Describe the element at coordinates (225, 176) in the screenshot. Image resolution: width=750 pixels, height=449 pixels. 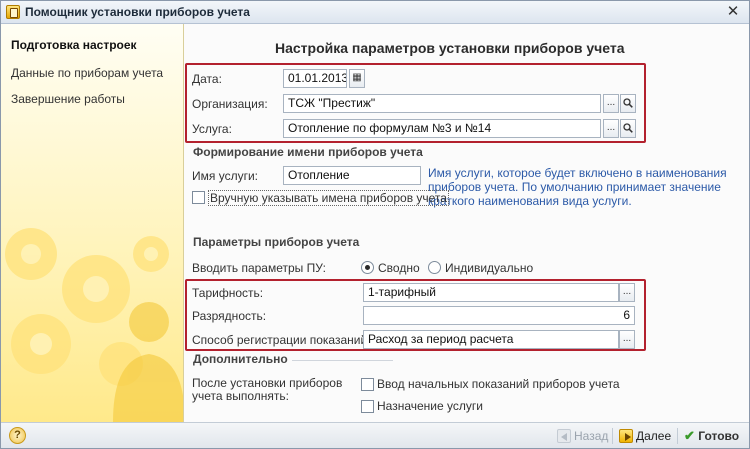
I see `service-name-label: Имя услуги:` at that location.